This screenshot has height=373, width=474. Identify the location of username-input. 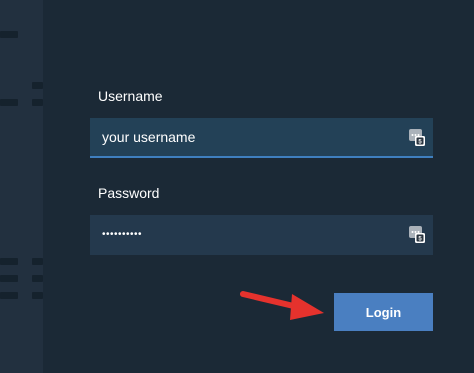
(240, 137).